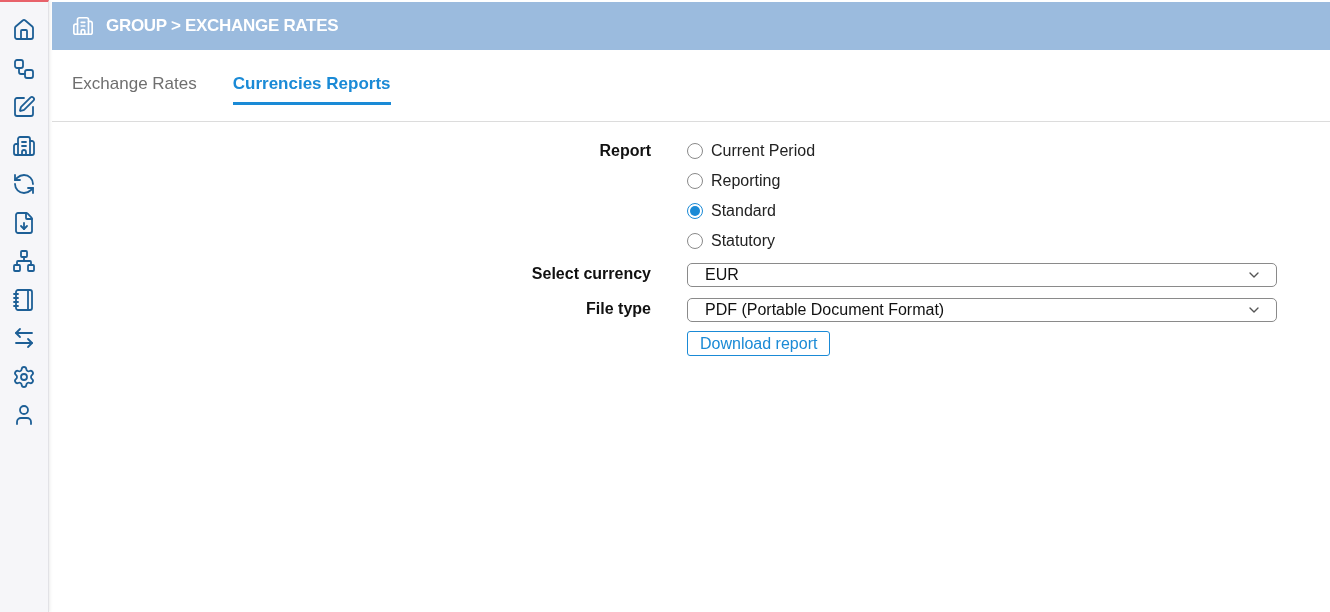  Describe the element at coordinates (743, 211) in the screenshot. I see `radio-label: Standard` at that location.